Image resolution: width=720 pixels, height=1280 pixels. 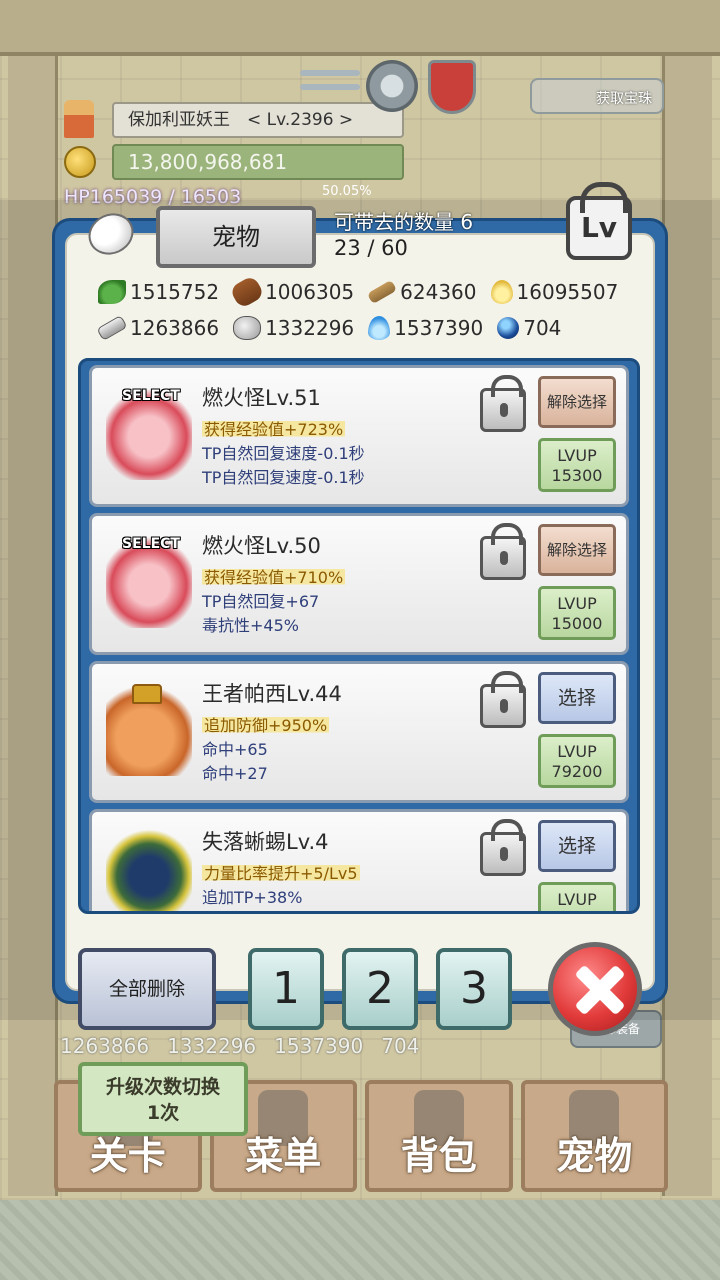 I want to click on bg-flame-value: 1537390, so click(x=319, y=1046).